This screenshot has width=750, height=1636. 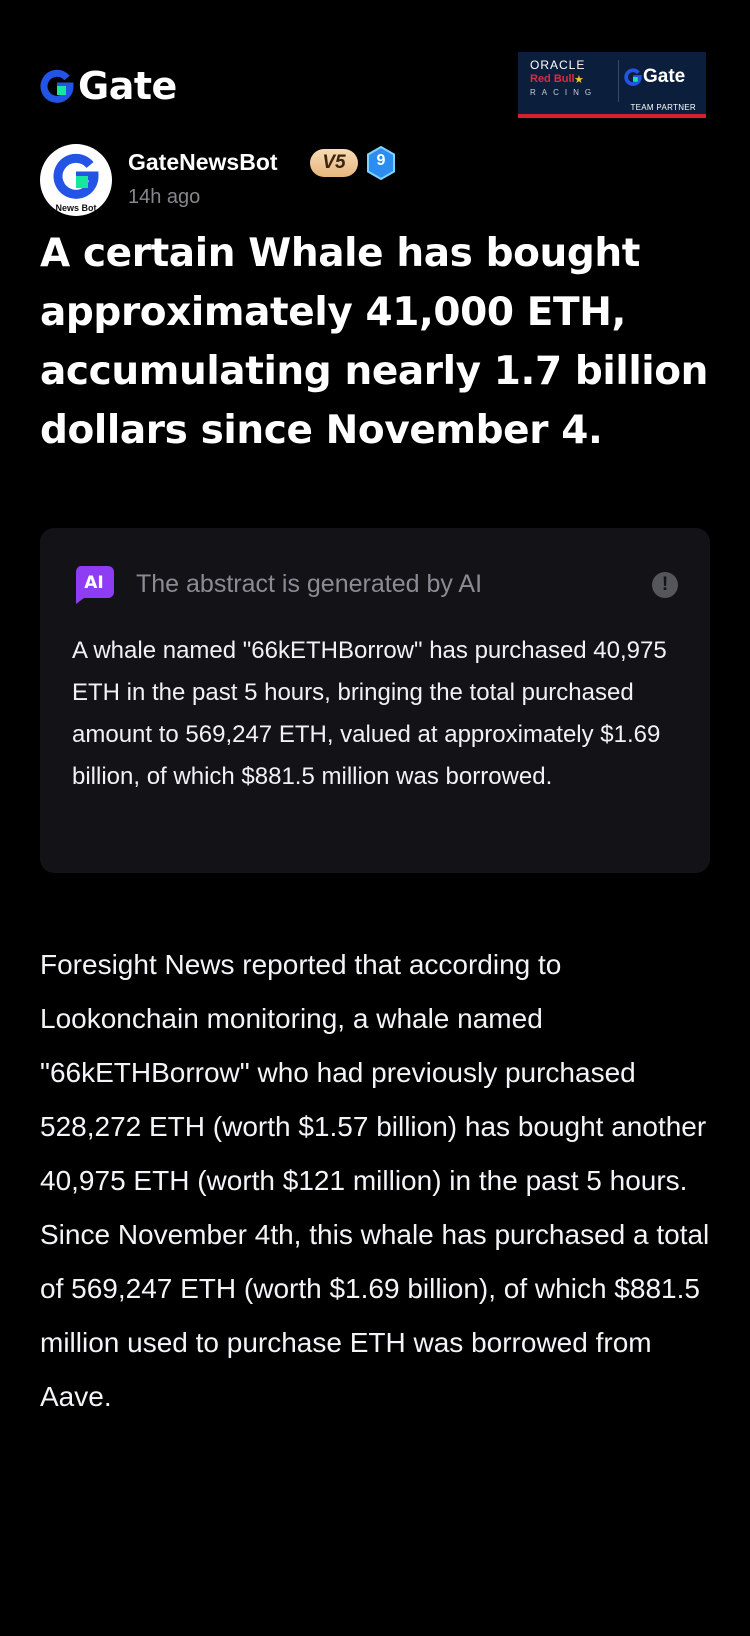 What do you see at coordinates (381, 160) in the screenshot?
I see `level-badge-number: 9` at bounding box center [381, 160].